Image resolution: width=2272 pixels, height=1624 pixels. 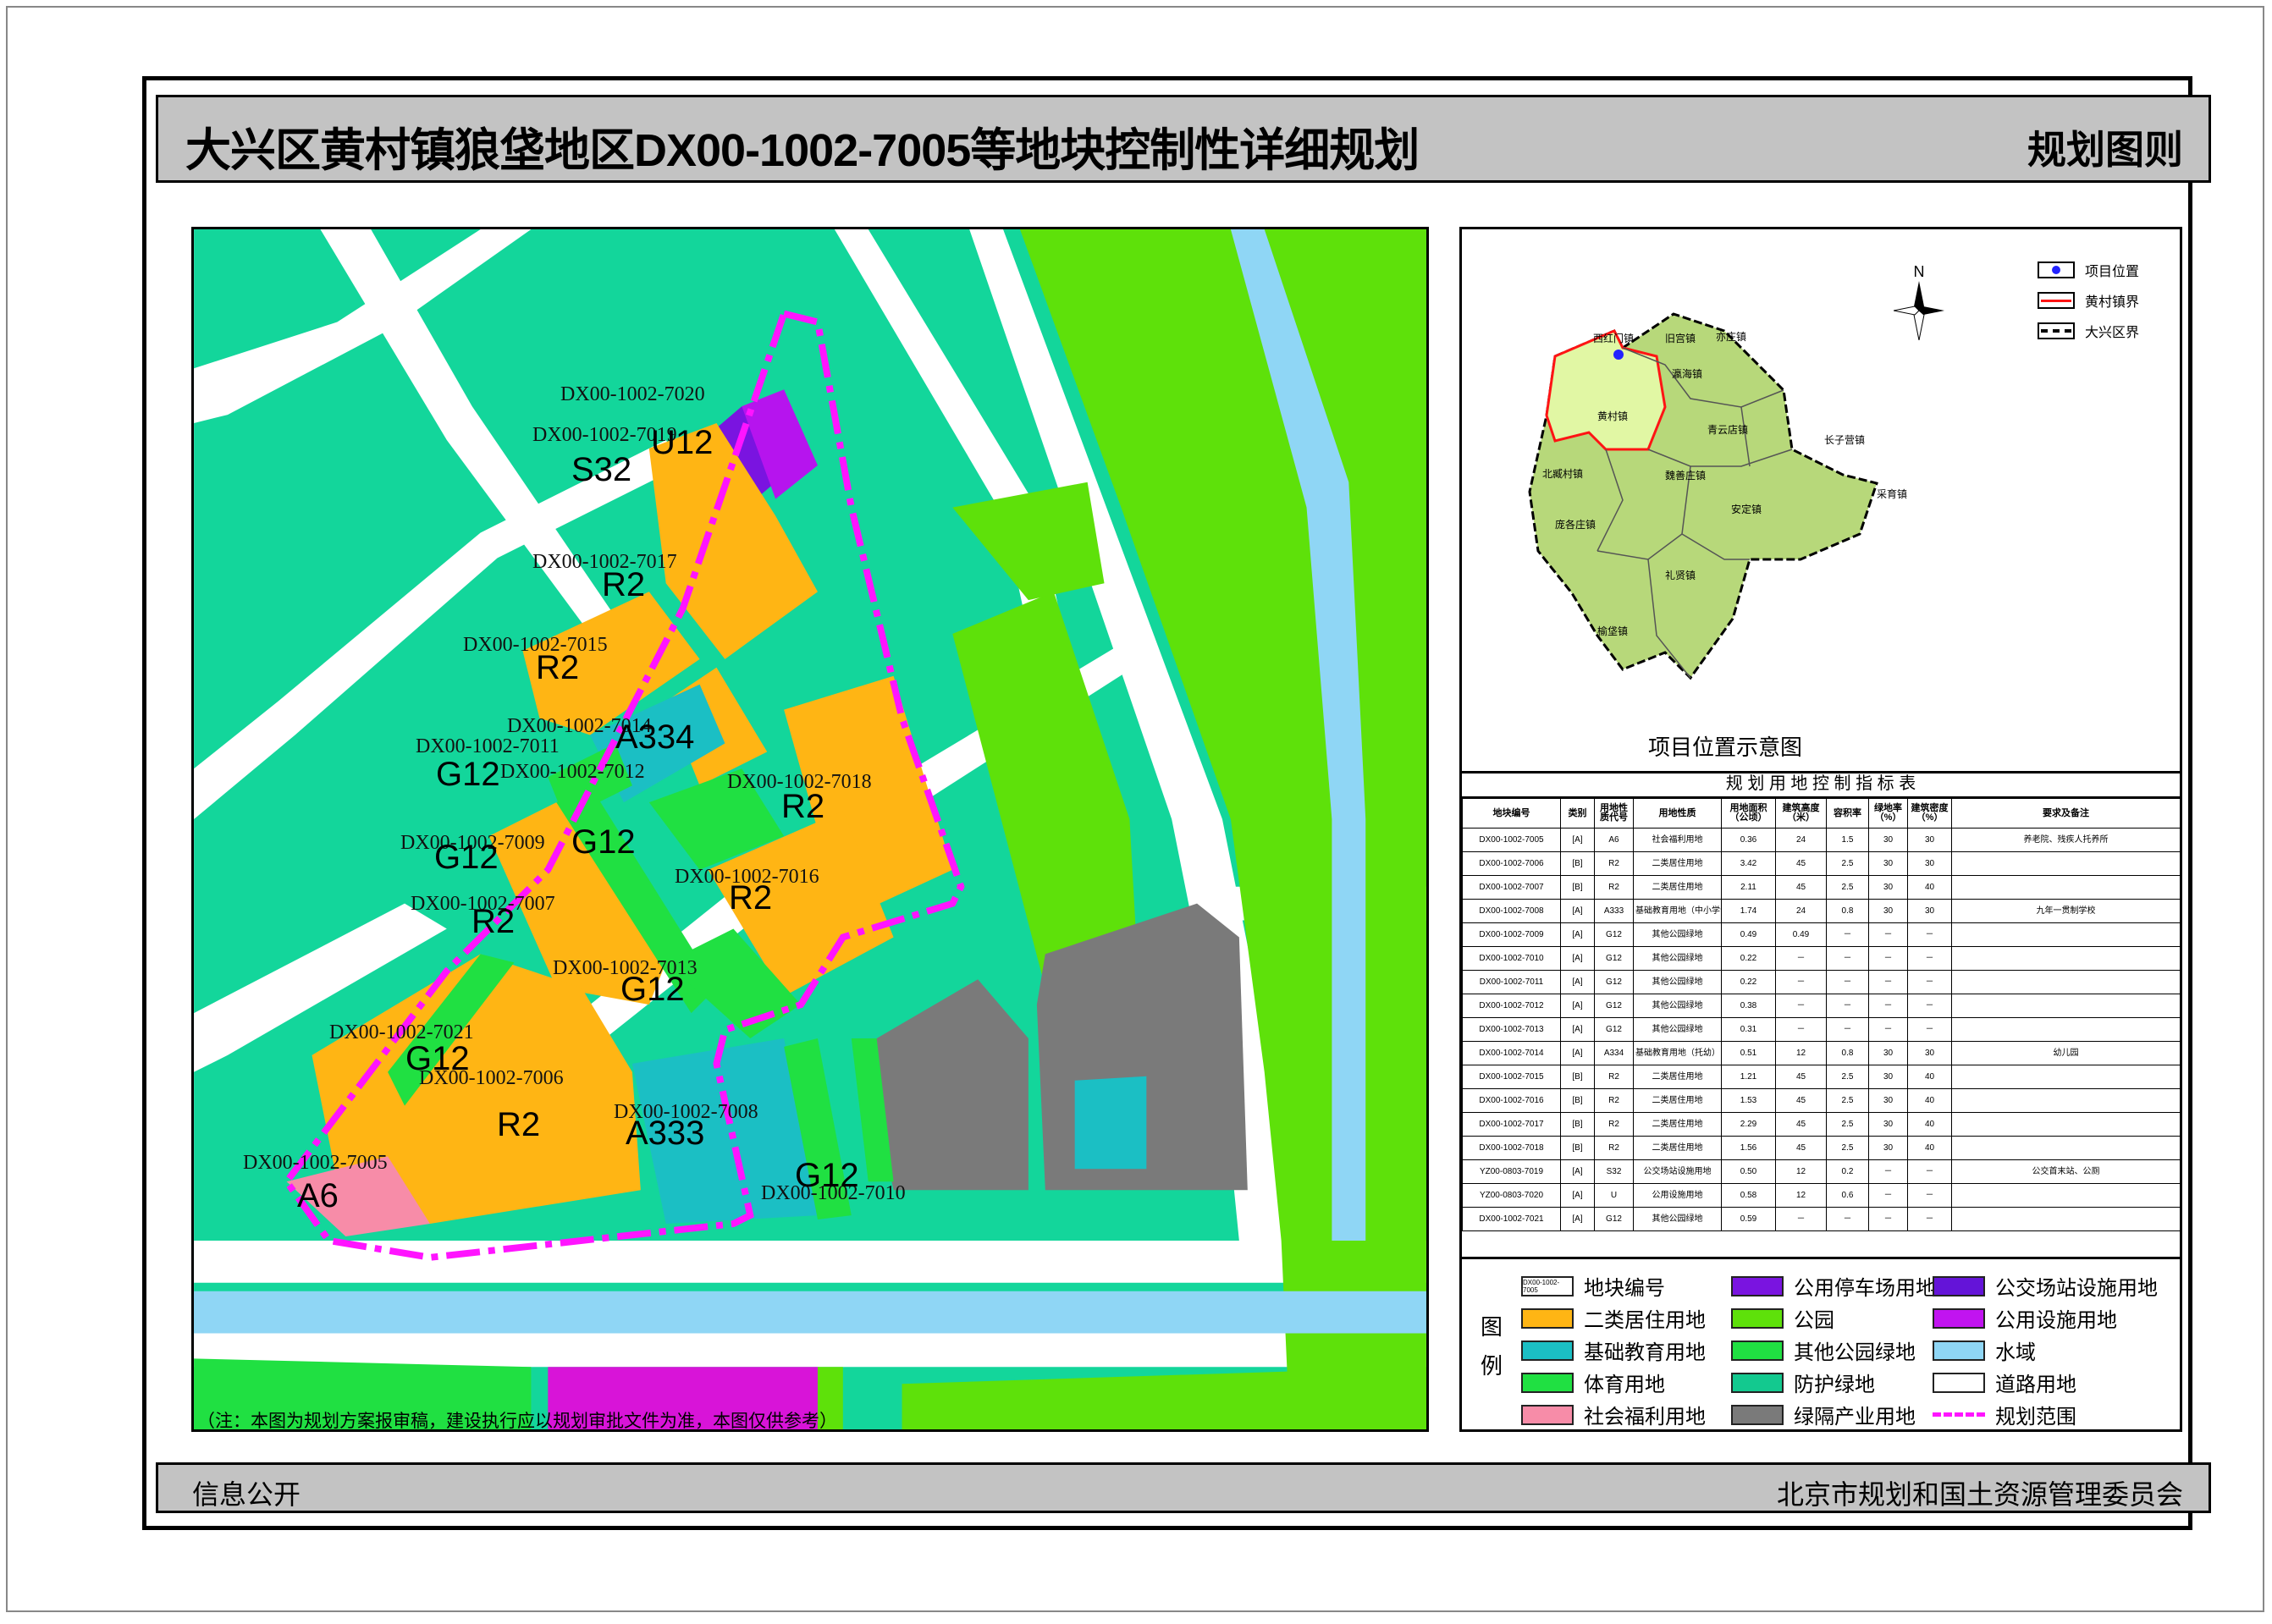 I want to click on table-cell: DX00-1002-7017, so click(x=1511, y=1124).